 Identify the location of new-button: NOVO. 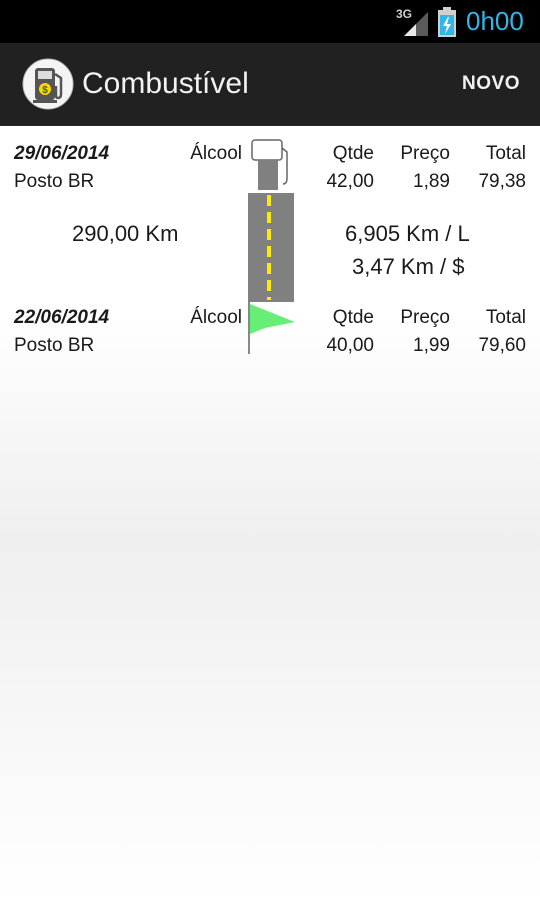
(491, 84).